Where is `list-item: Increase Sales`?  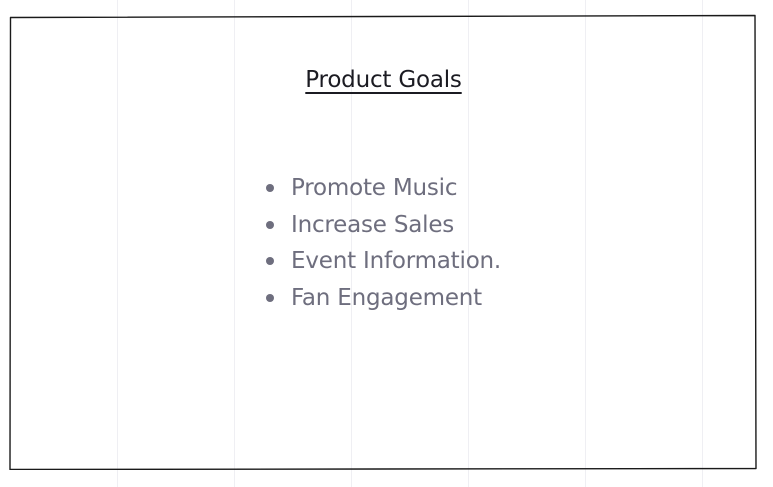
list-item: Increase Sales is located at coordinates (383, 227).